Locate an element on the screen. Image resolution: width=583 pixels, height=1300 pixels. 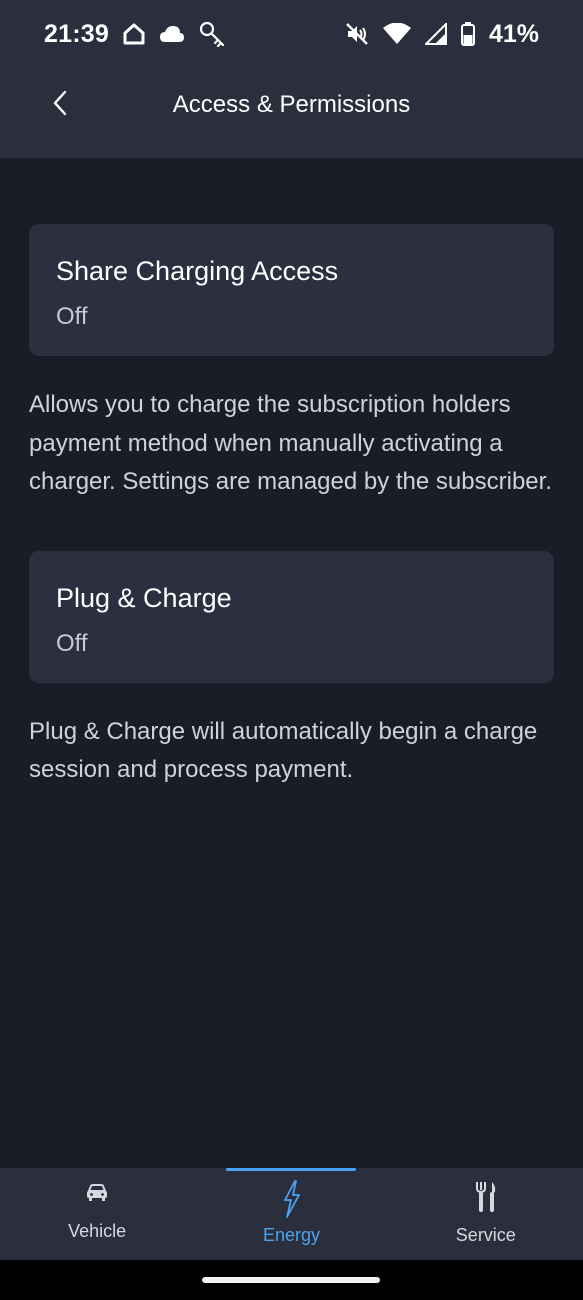
wifi-icon is located at coordinates (396, 34).